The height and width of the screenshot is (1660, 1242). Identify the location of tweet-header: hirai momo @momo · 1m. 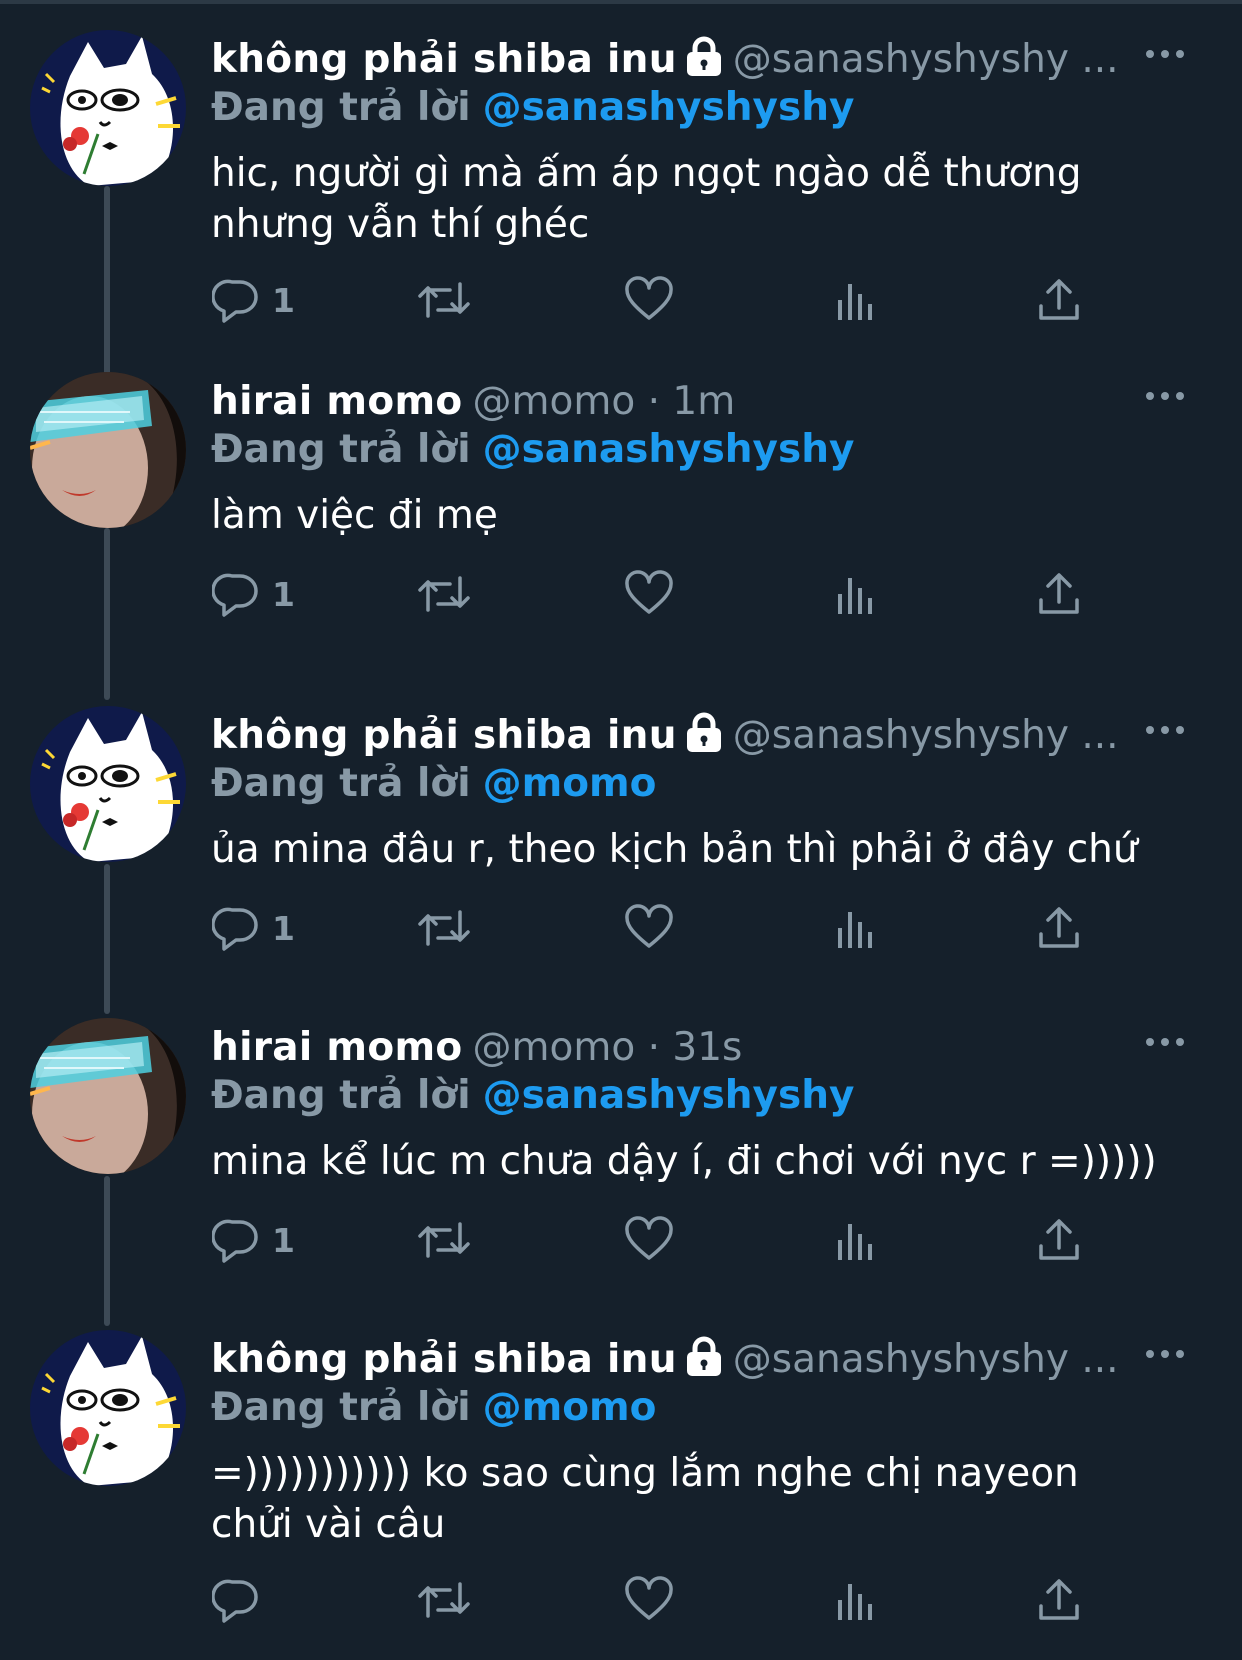
(473, 402).